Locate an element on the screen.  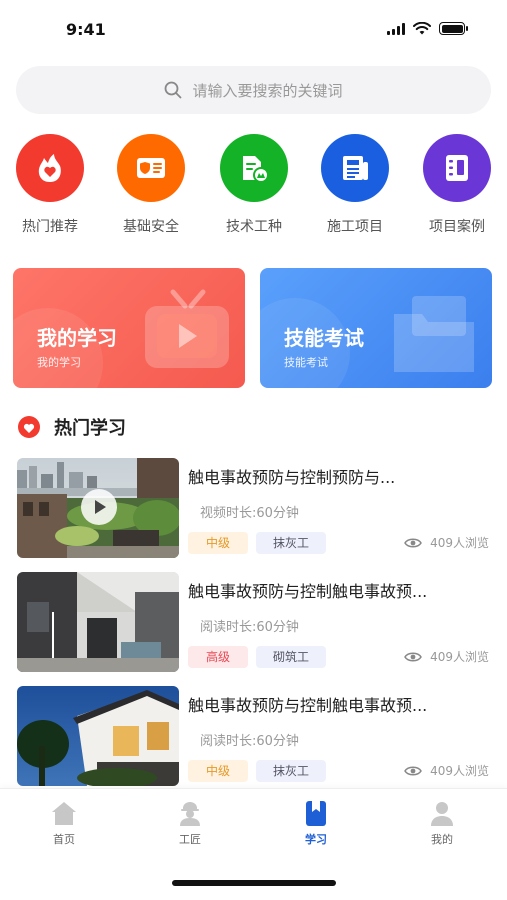
signal-icon is located at coordinates (396, 28).